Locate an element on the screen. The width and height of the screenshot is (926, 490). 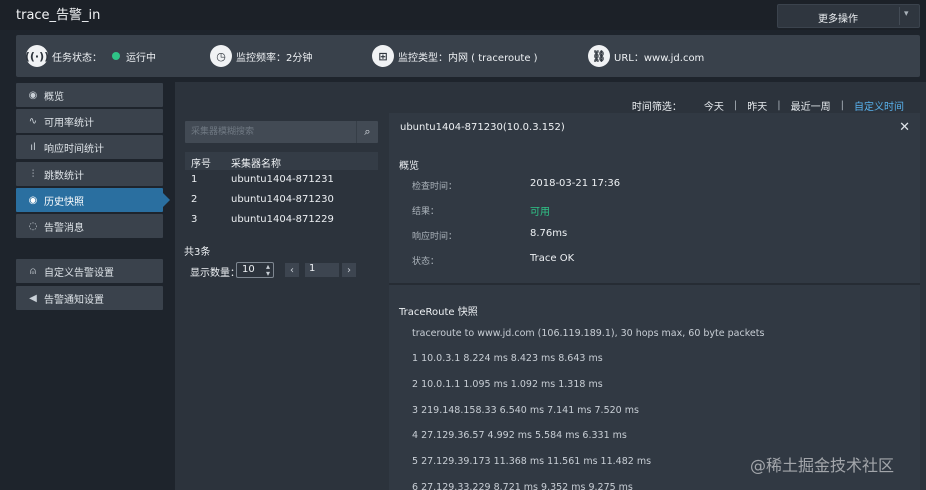
check-time-value: 2018-03-21 17:36 is located at coordinates (575, 183).